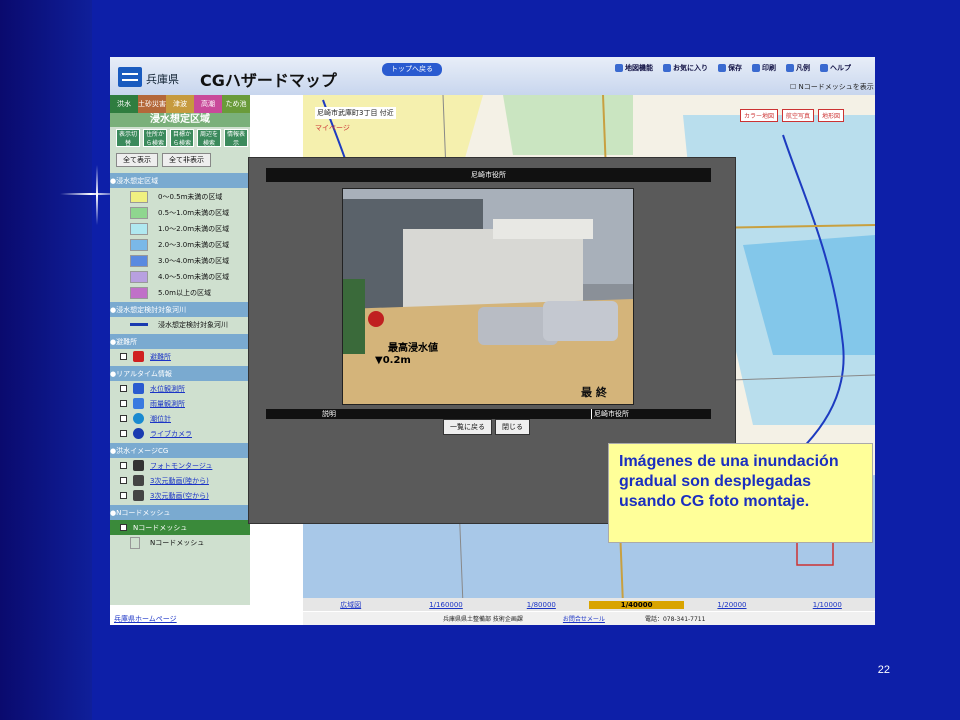 Image resolution: width=960 pixels, height=720 pixels. What do you see at coordinates (467, 427) in the screenshot?
I see `back-to-list-button: 一覧に戻る` at bounding box center [467, 427].